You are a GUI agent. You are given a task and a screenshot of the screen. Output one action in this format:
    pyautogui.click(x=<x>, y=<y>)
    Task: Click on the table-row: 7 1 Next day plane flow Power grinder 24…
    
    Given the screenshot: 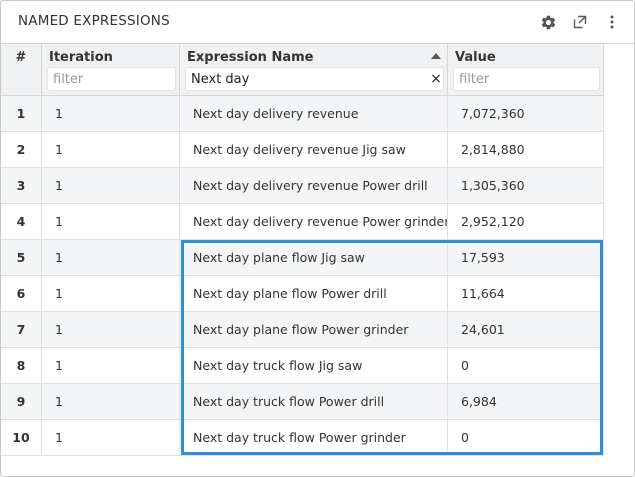 What is the action you would take?
    pyautogui.click(x=302, y=330)
    